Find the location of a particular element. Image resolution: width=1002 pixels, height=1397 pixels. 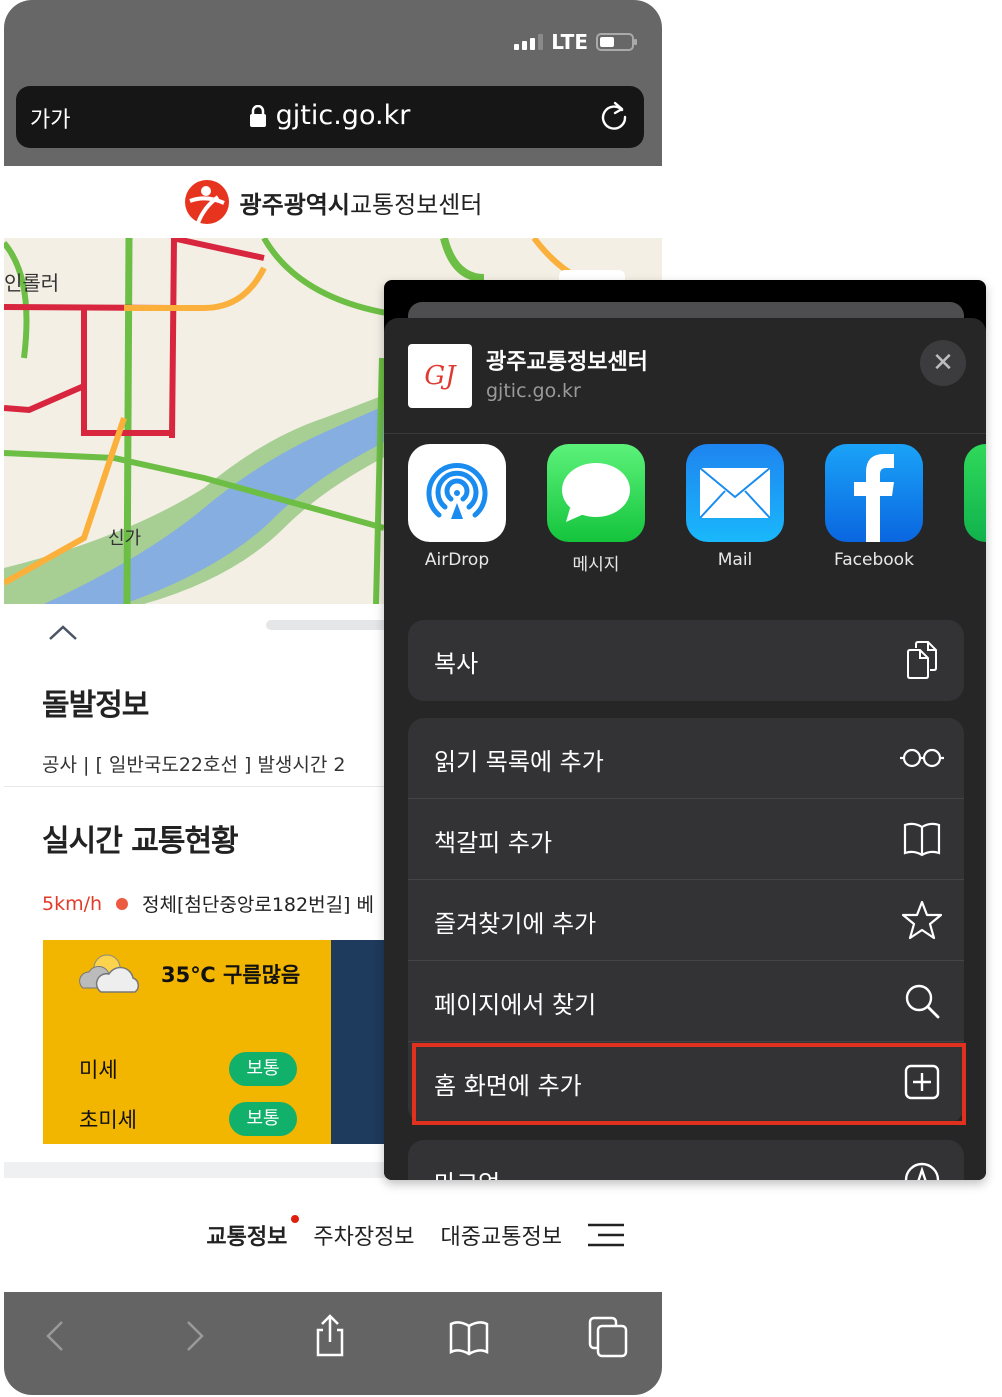

airdrop-icon is located at coordinates (457, 493).